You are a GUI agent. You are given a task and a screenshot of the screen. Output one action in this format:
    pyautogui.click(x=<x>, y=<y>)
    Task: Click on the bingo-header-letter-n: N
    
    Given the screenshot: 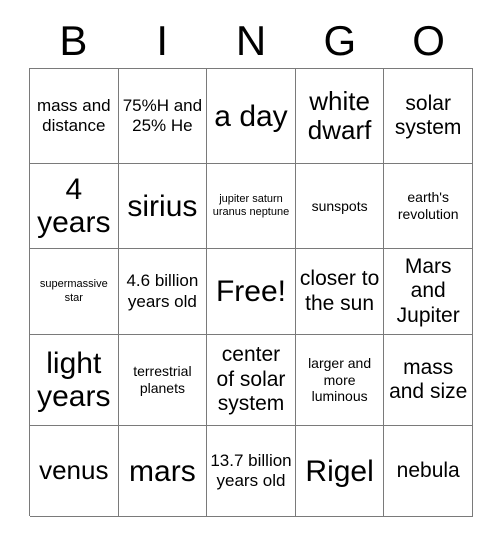 What is the action you would take?
    pyautogui.click(x=251, y=40)
    